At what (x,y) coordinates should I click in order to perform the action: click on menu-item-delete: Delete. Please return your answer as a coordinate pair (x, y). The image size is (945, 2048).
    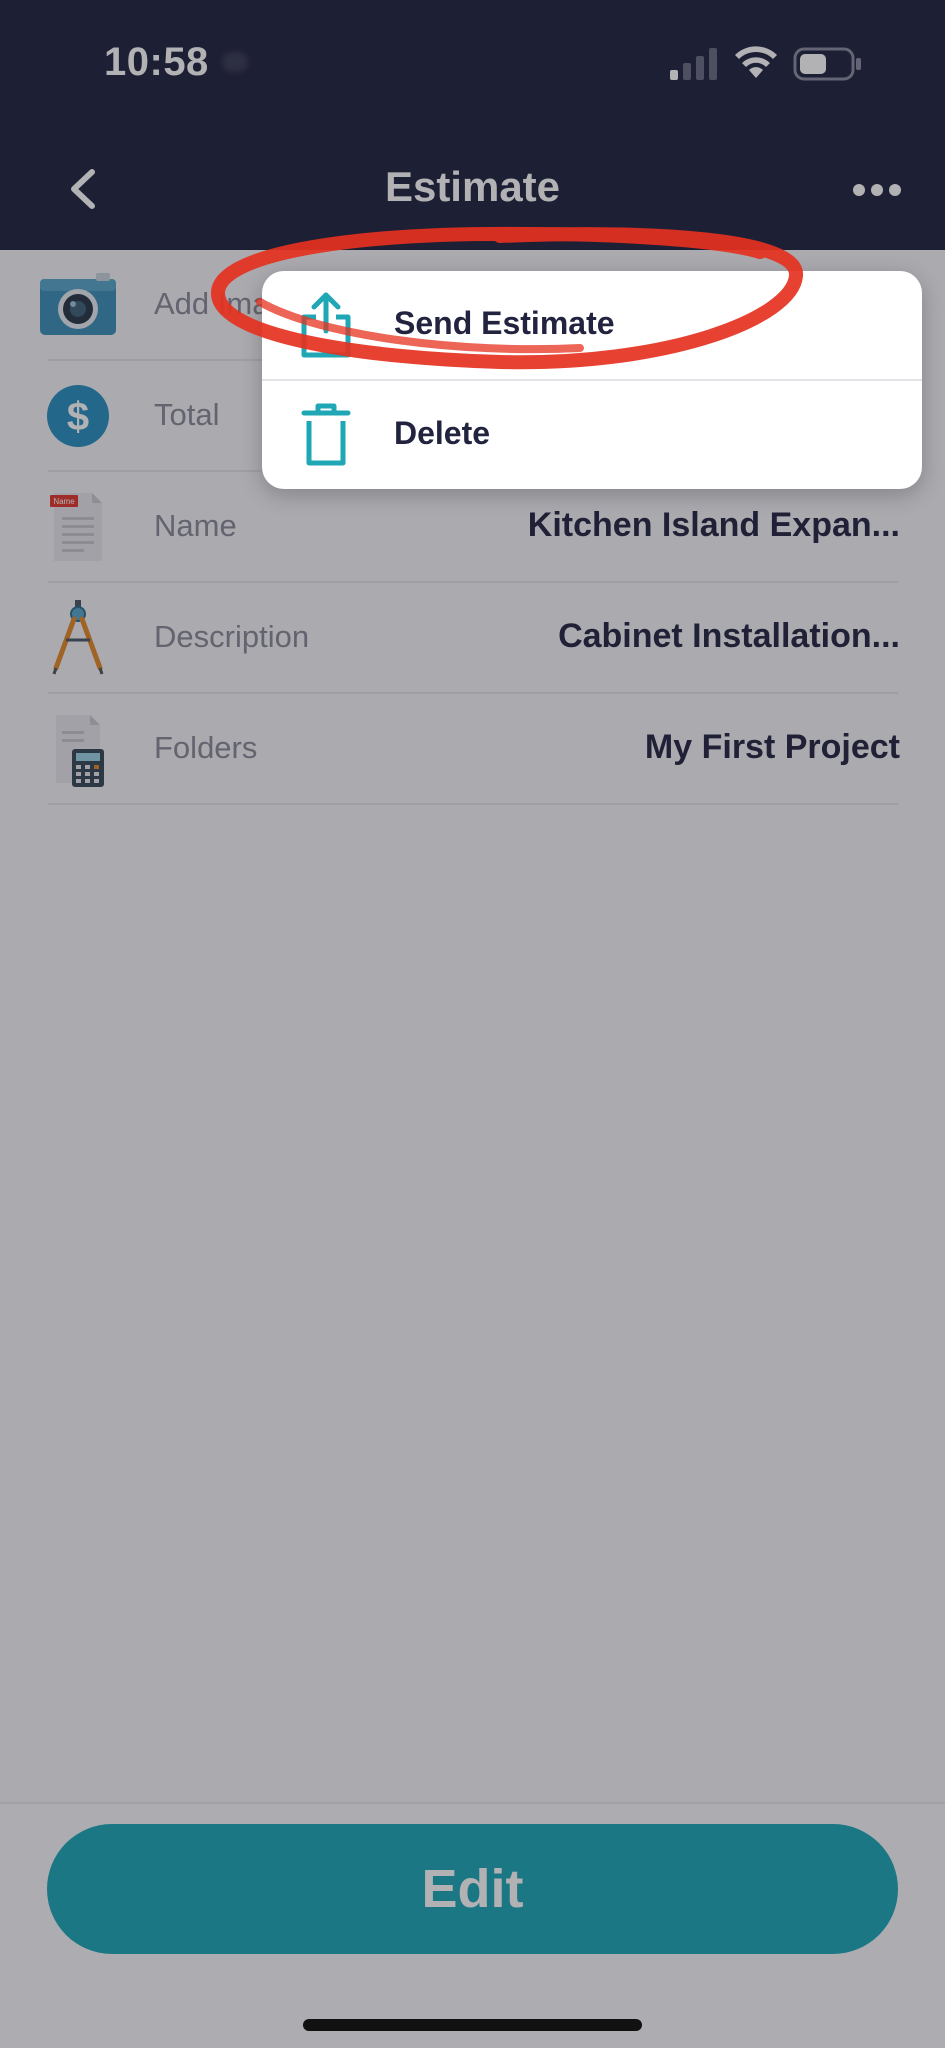
    Looking at the image, I should click on (592, 435).